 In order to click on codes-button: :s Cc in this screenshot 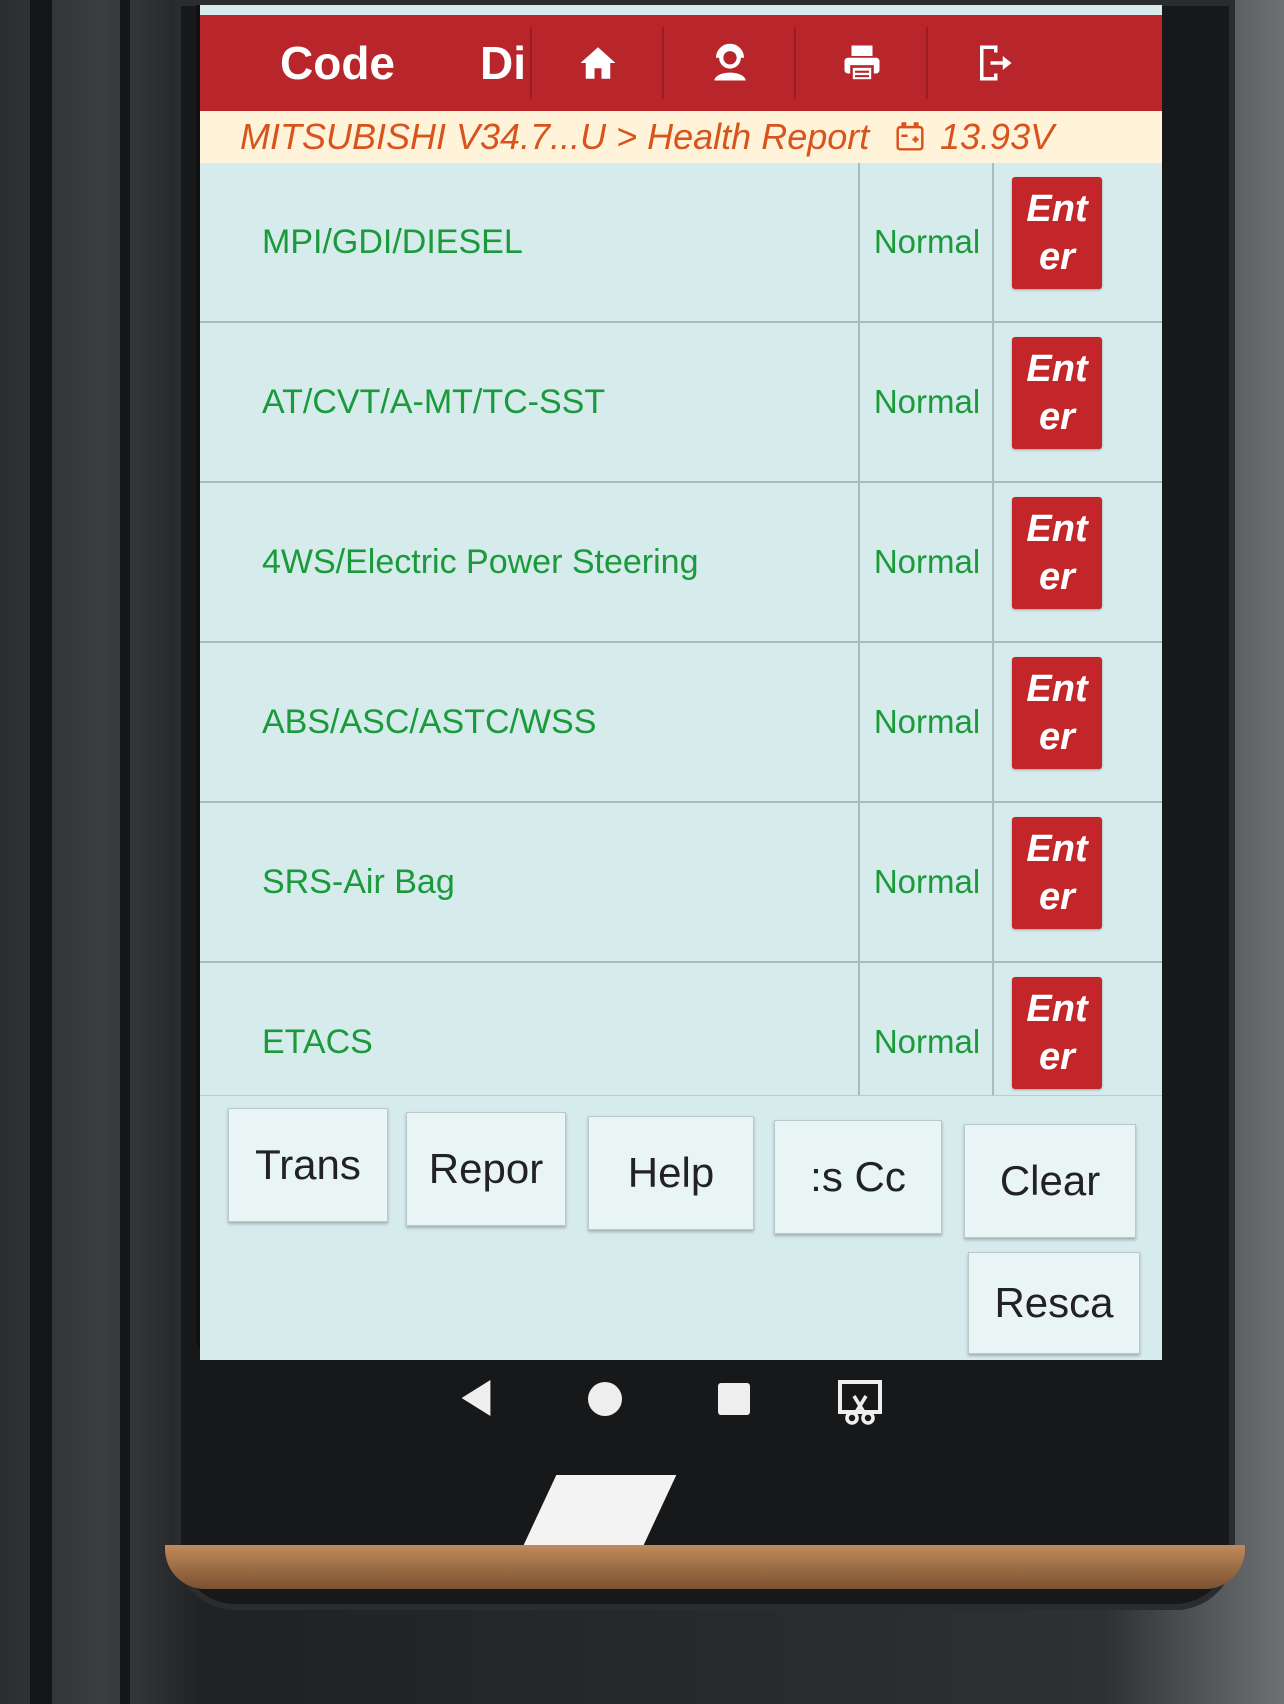, I will do `click(858, 1177)`.